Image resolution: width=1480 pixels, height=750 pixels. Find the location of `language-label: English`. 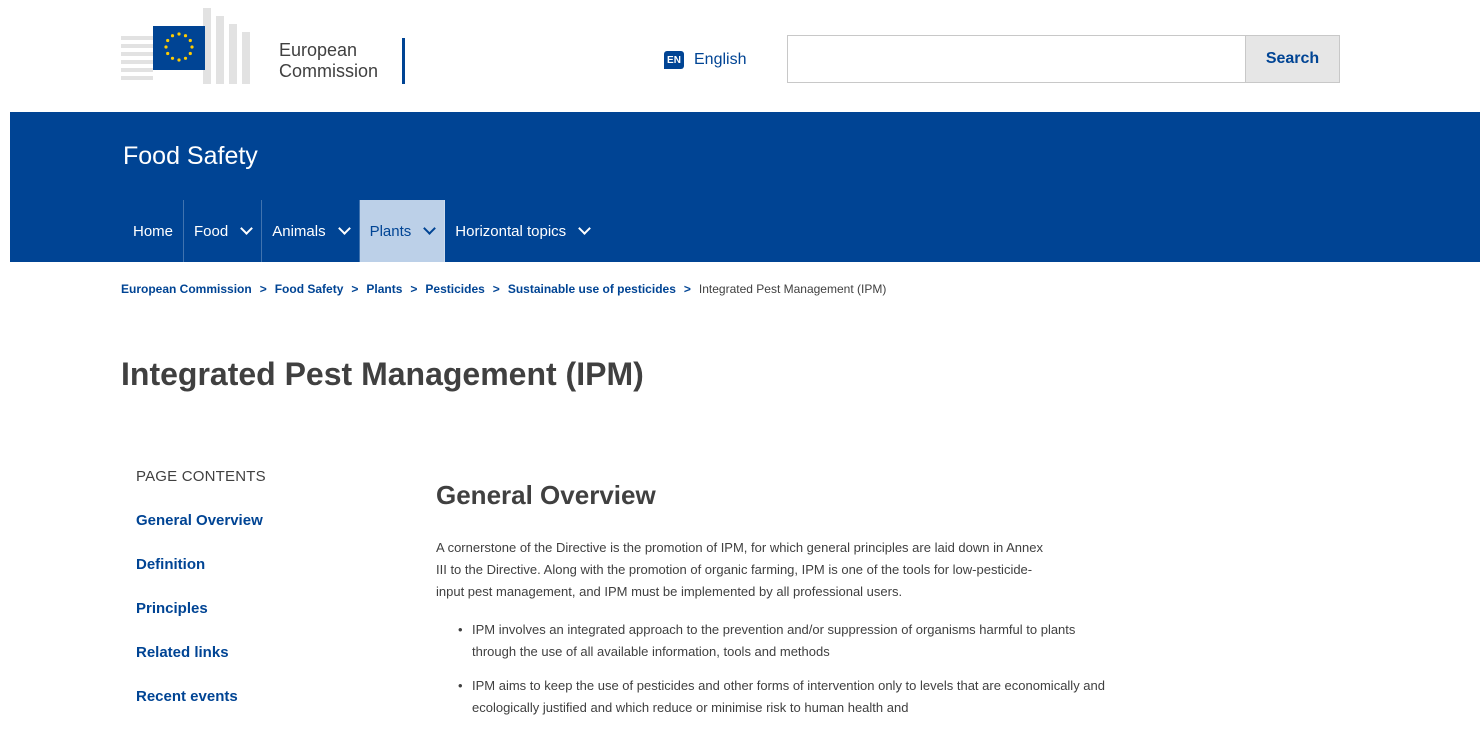

language-label: English is located at coordinates (720, 59).